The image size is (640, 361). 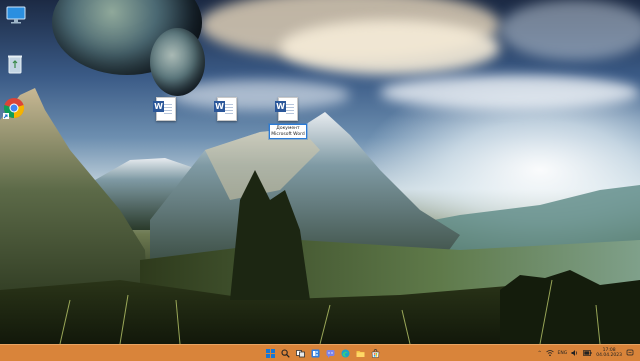 I want to click on clock-date: 04.04.2023, so click(x=609, y=355).